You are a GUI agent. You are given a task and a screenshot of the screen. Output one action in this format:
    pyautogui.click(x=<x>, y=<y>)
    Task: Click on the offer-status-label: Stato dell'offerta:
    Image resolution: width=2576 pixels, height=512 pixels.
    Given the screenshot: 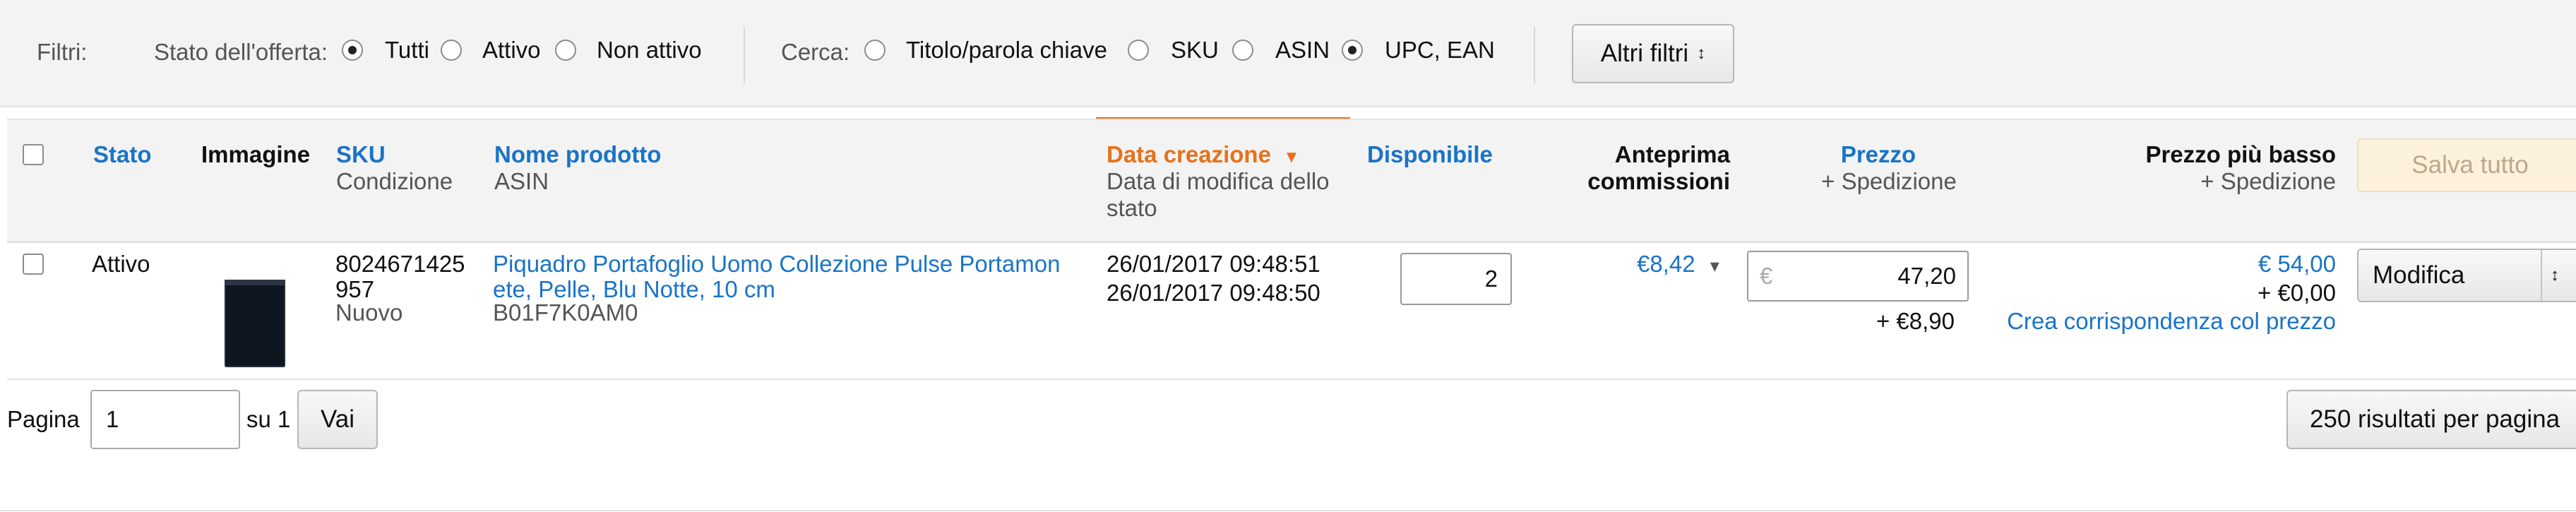 What is the action you would take?
    pyautogui.click(x=241, y=52)
    